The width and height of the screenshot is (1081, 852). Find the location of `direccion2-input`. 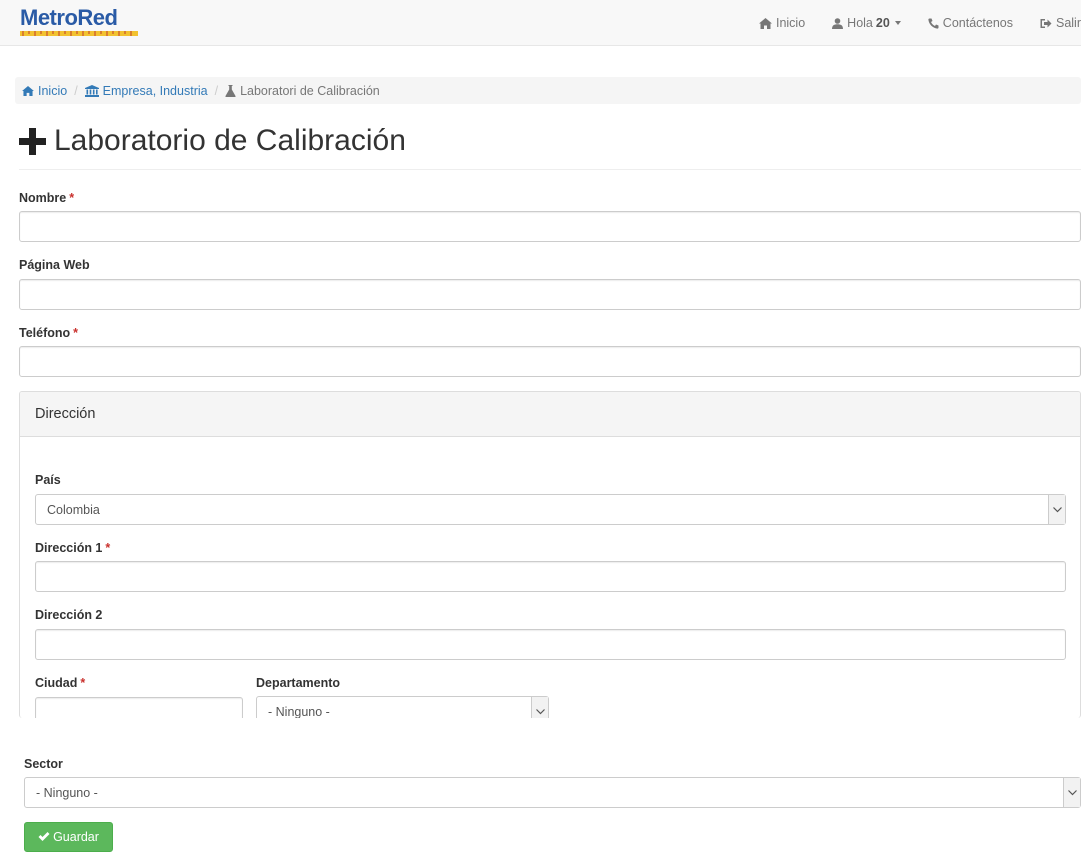

direccion2-input is located at coordinates (550, 644).